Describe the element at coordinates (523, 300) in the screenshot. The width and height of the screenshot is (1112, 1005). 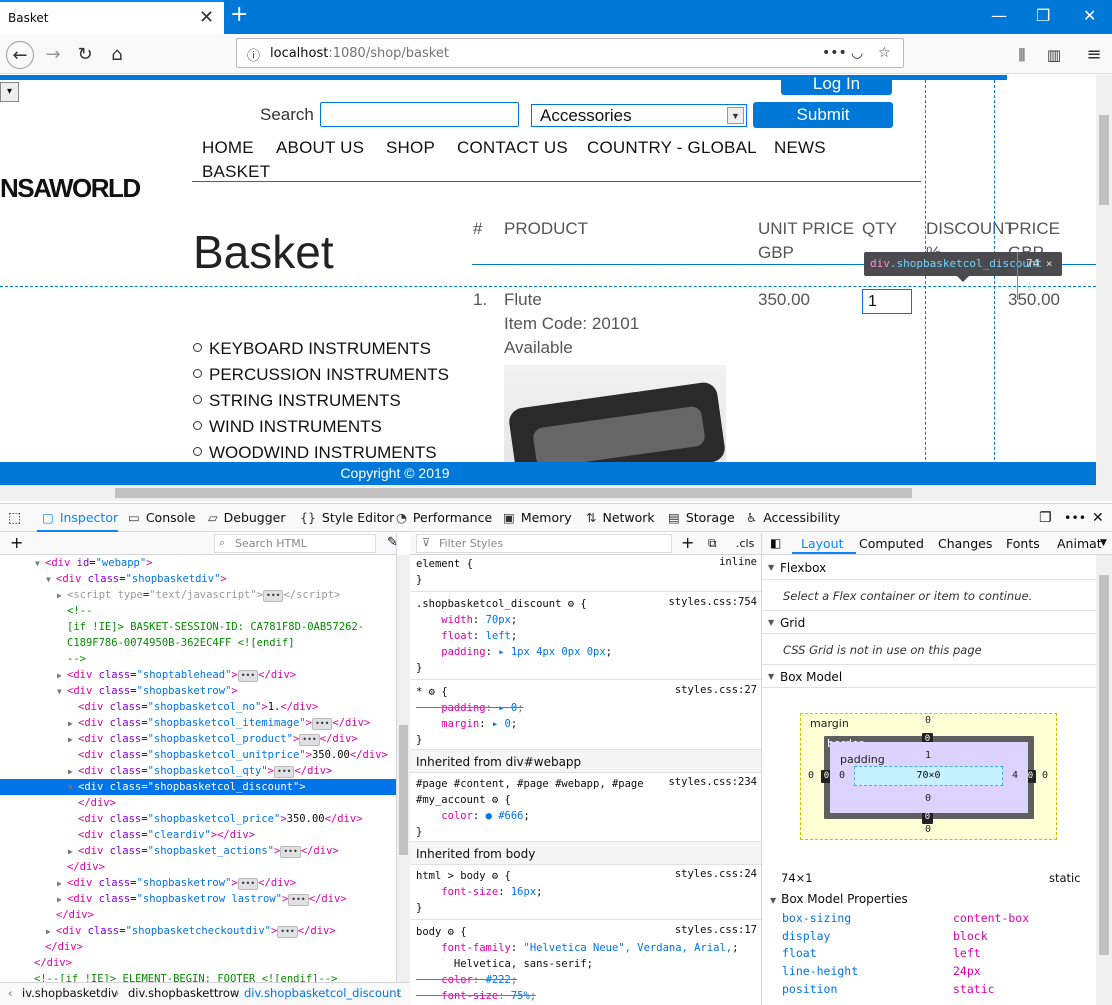
I see `row-product: Flute` at that location.